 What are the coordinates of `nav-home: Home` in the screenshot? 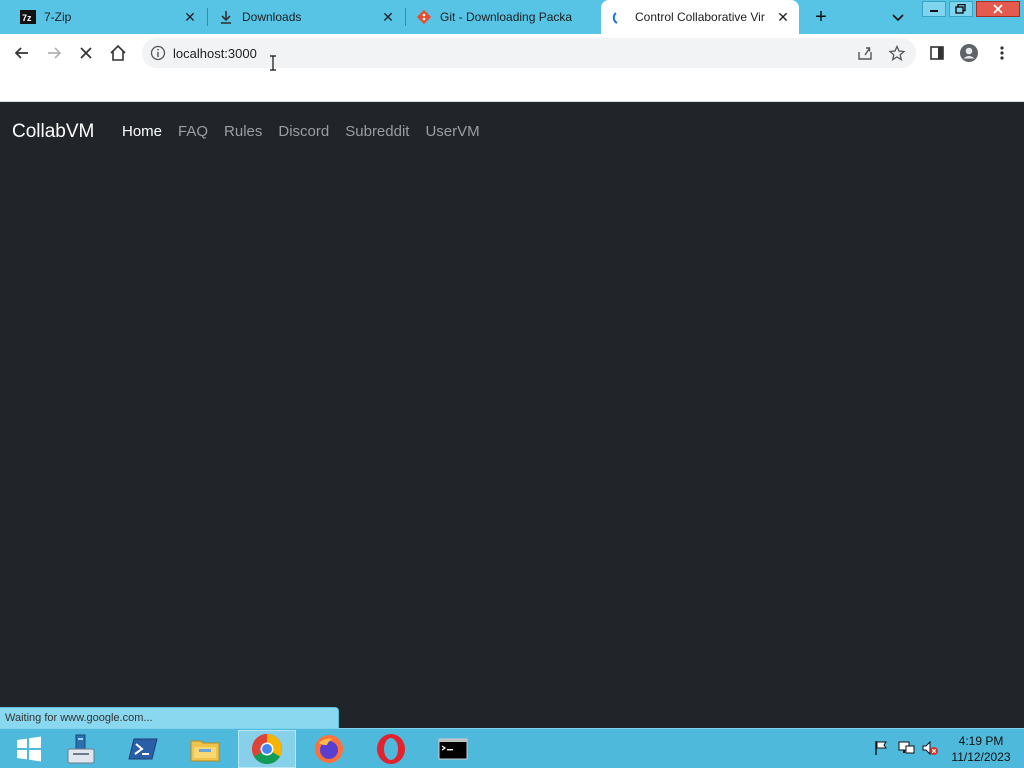 It's located at (142, 131).